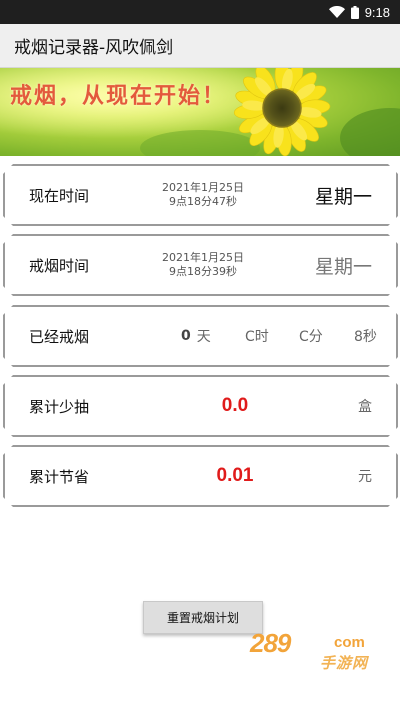 Image resolution: width=400 pixels, height=710 pixels. I want to click on status-bar: 9:18, so click(200, 12).